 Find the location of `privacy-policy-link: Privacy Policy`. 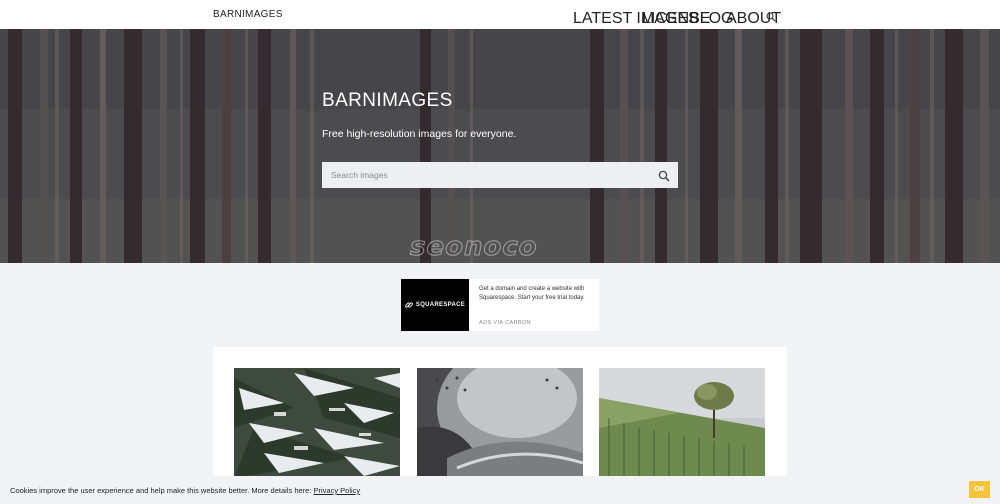

privacy-policy-link: Privacy Policy is located at coordinates (337, 490).